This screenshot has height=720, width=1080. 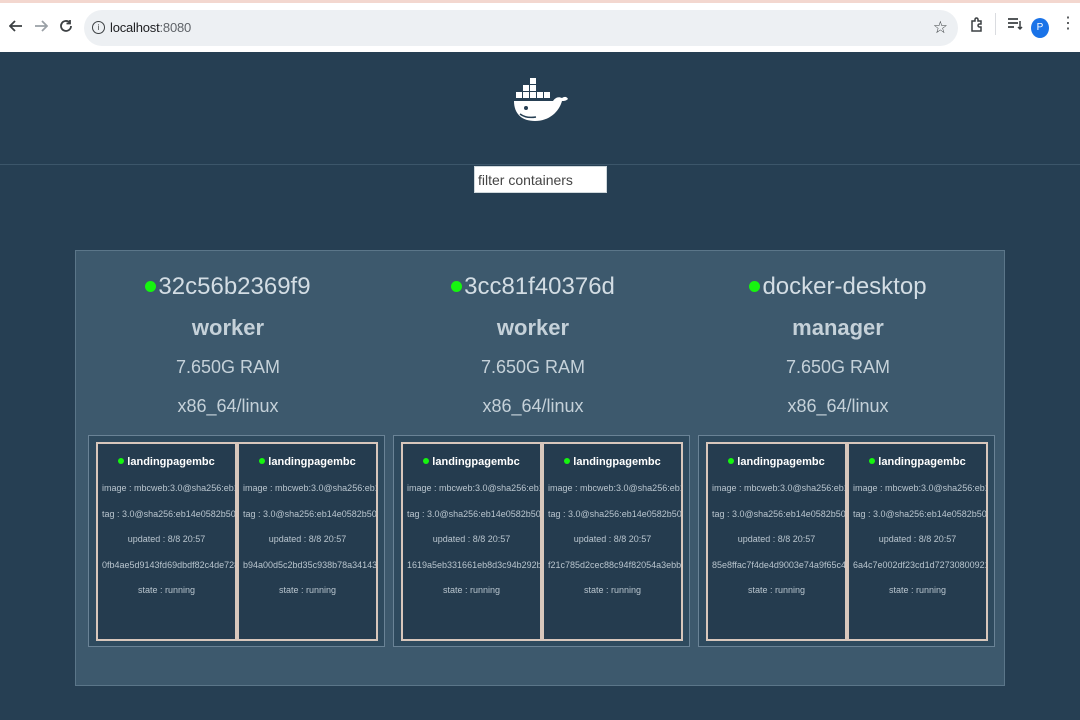 I want to click on task-id: f21c785d2cec88c94f82054a3ebb746b1e2, so click(x=615, y=565).